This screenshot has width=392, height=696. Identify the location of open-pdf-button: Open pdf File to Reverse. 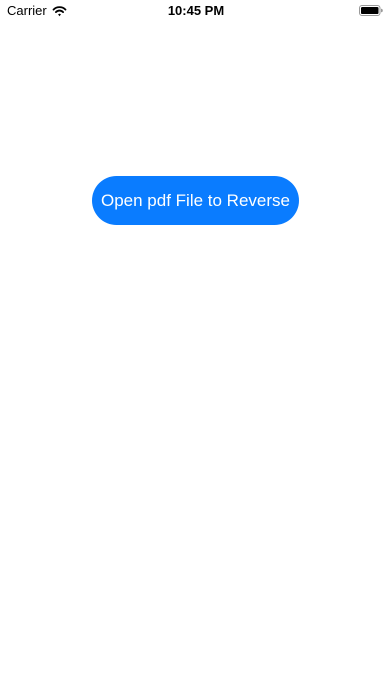
(195, 200).